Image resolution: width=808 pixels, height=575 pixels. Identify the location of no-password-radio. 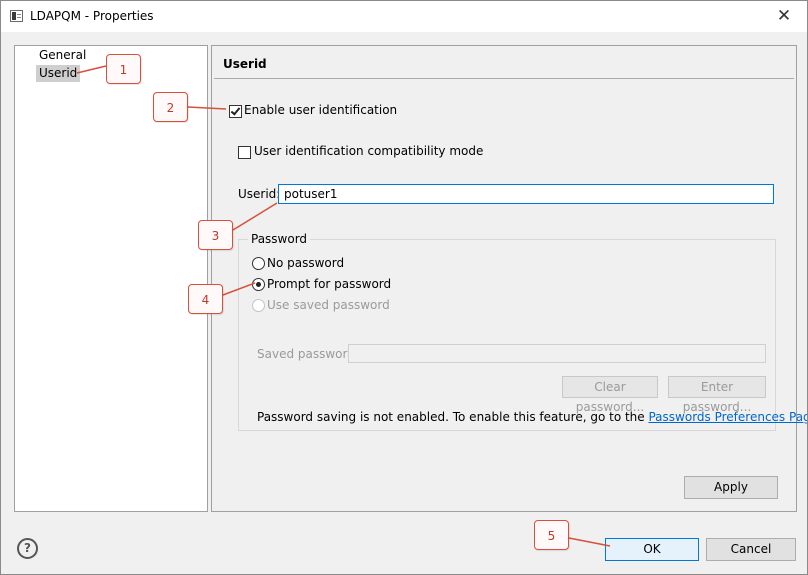
(258, 263).